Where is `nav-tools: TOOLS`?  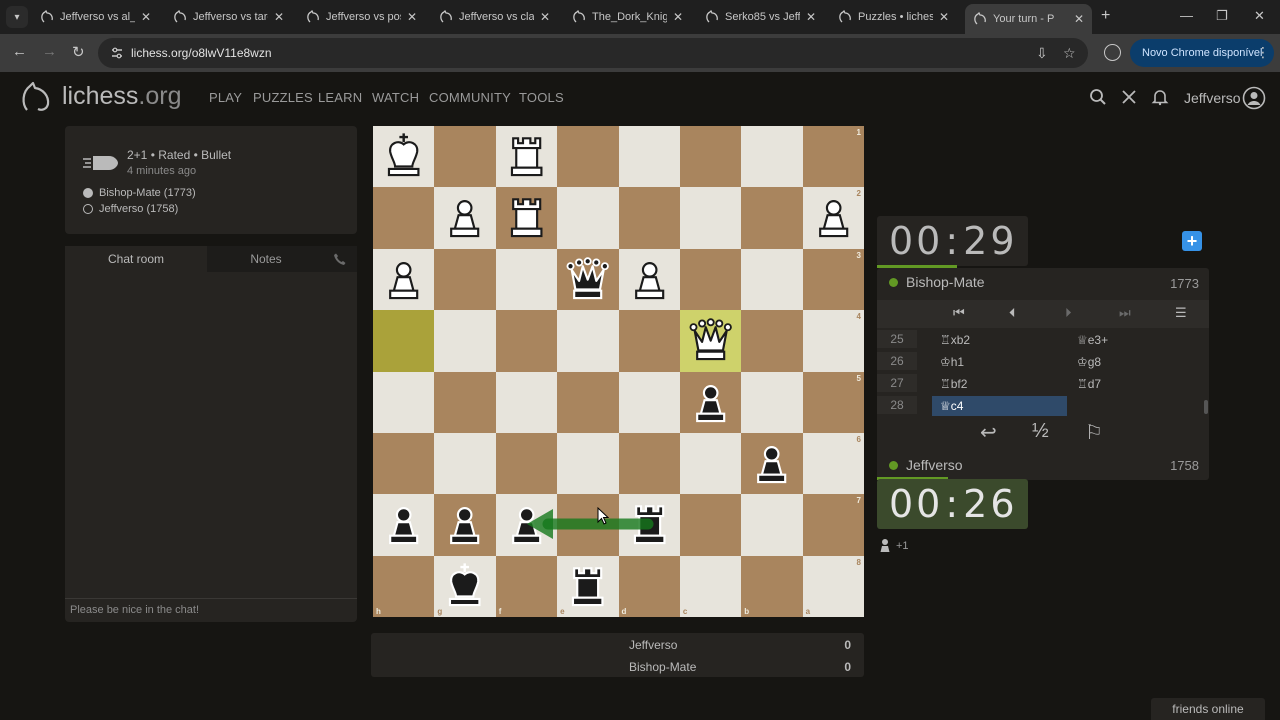
nav-tools: TOOLS is located at coordinates (541, 97).